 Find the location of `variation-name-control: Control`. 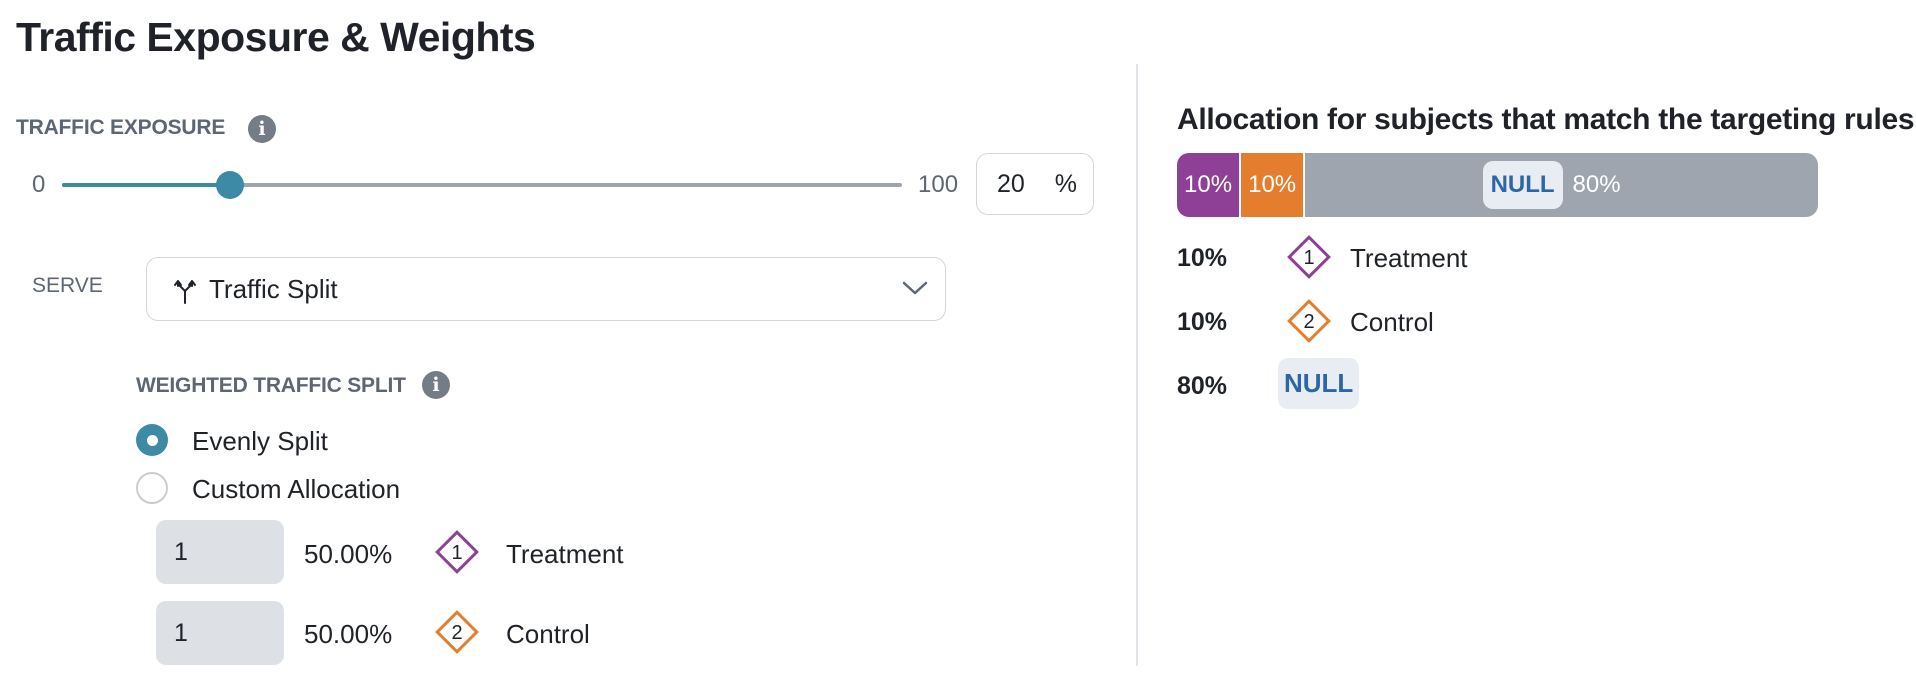

variation-name-control: Control is located at coordinates (548, 634).